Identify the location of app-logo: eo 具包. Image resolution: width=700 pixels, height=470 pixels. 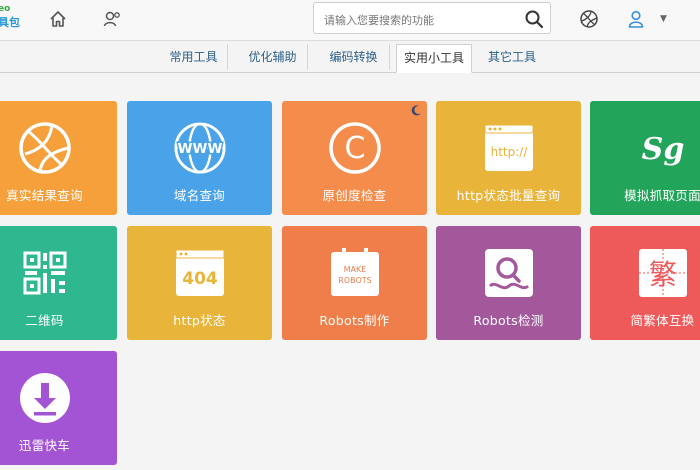
(17, 18).